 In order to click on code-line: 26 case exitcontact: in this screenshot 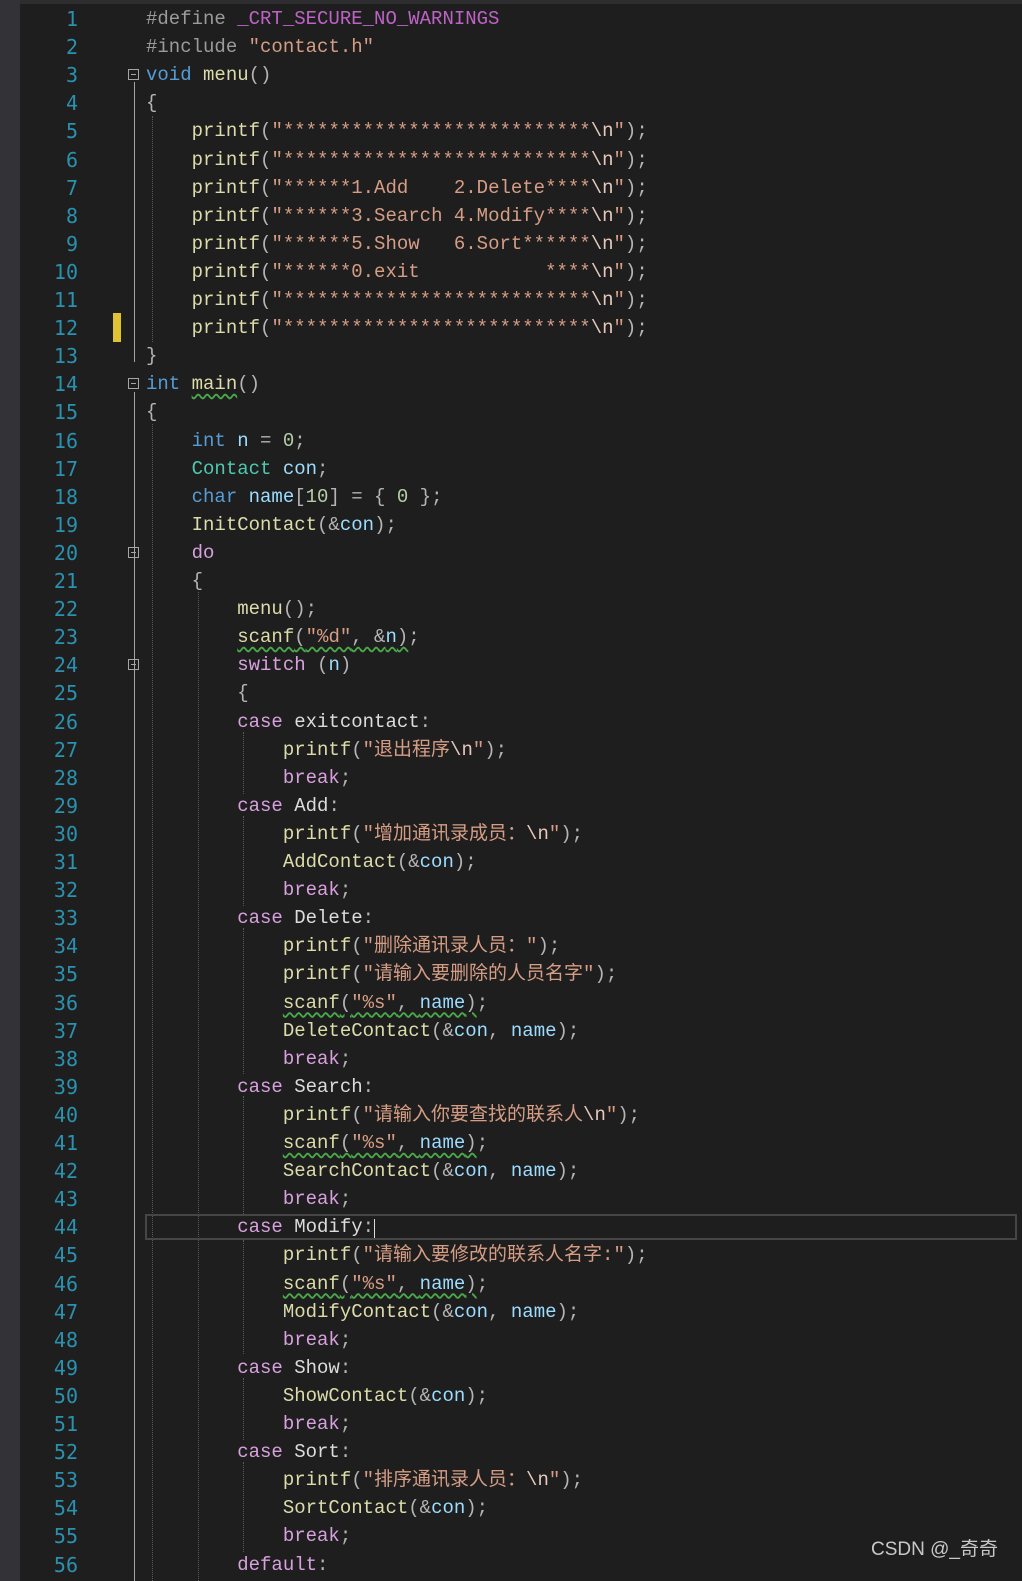, I will do `click(511, 722)`.